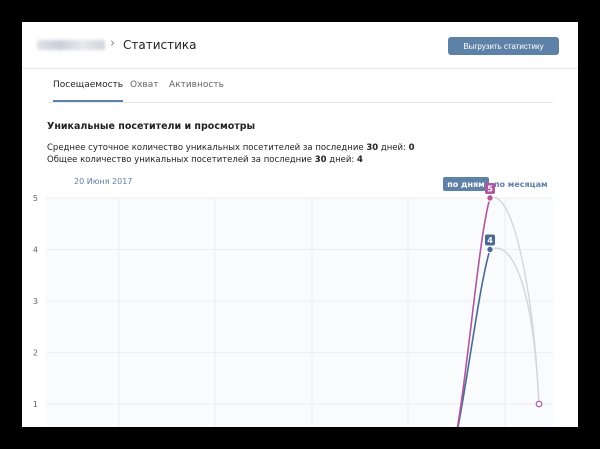  I want to click on data-label: 5, so click(490, 189).